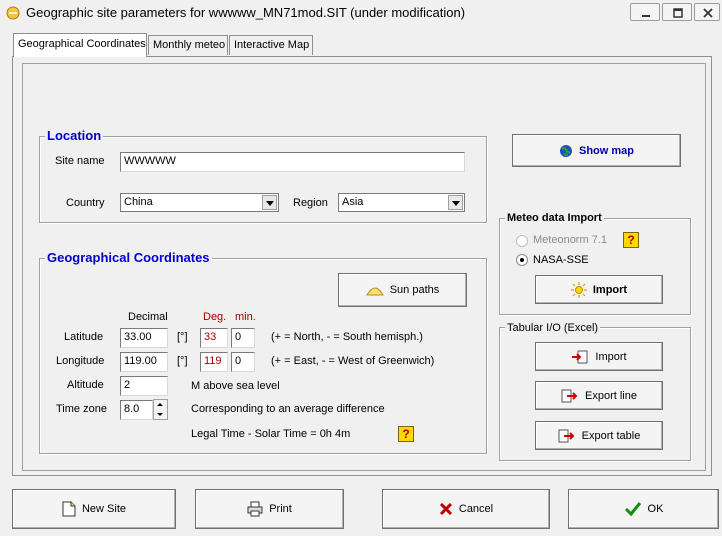  What do you see at coordinates (353, 361) in the screenshot?
I see `longitude-hint: (+ = East, - = West of Greenwich)` at bounding box center [353, 361].